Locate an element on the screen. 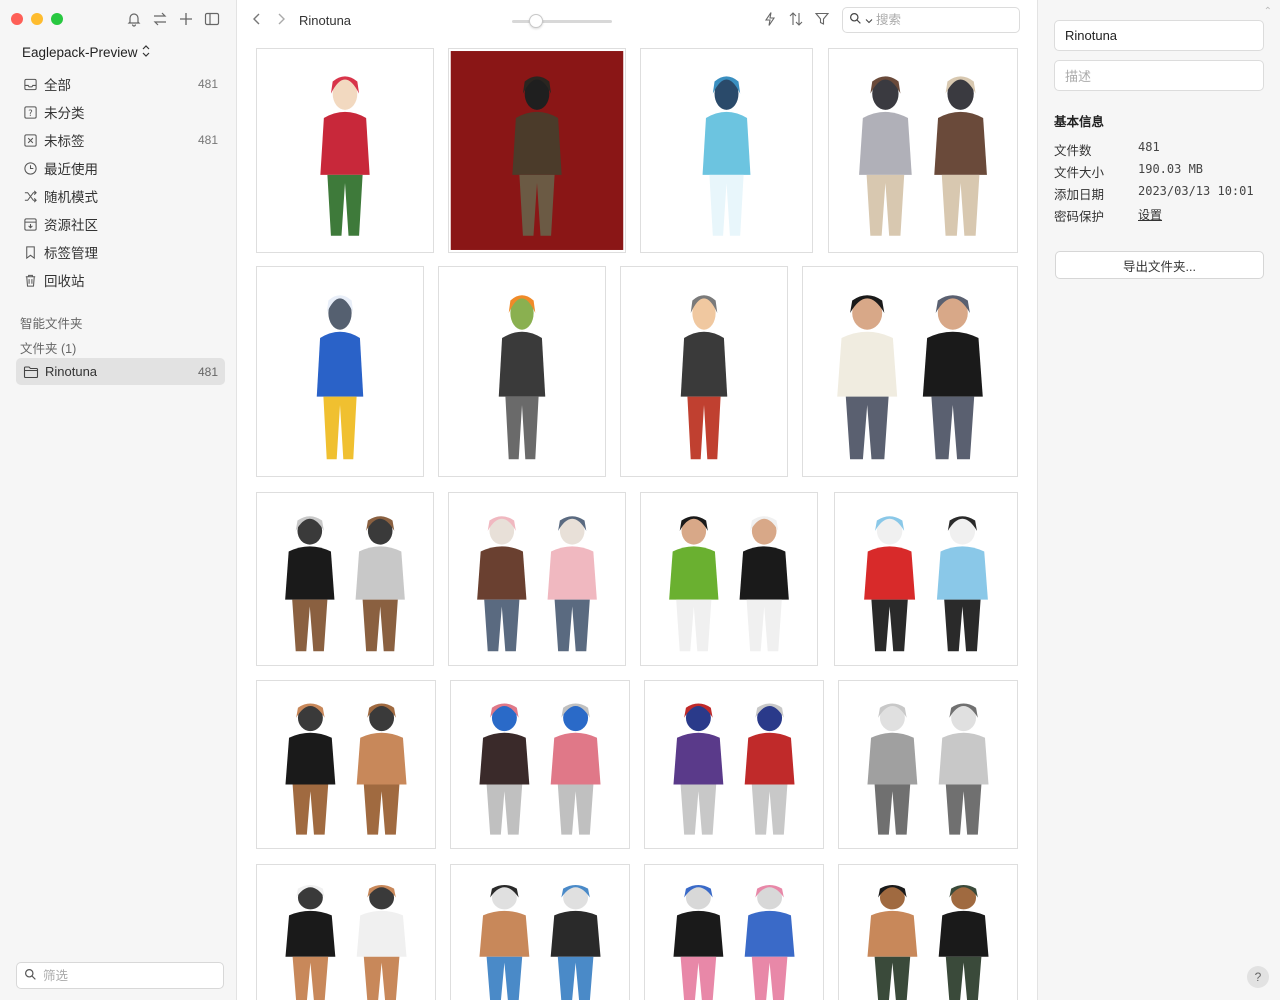  sidebar-item-label: 未标签 is located at coordinates (64, 141).